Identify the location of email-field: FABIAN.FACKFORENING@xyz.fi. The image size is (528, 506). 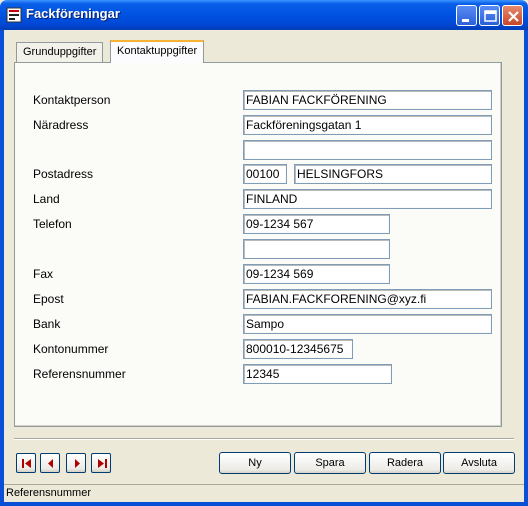
(367, 299).